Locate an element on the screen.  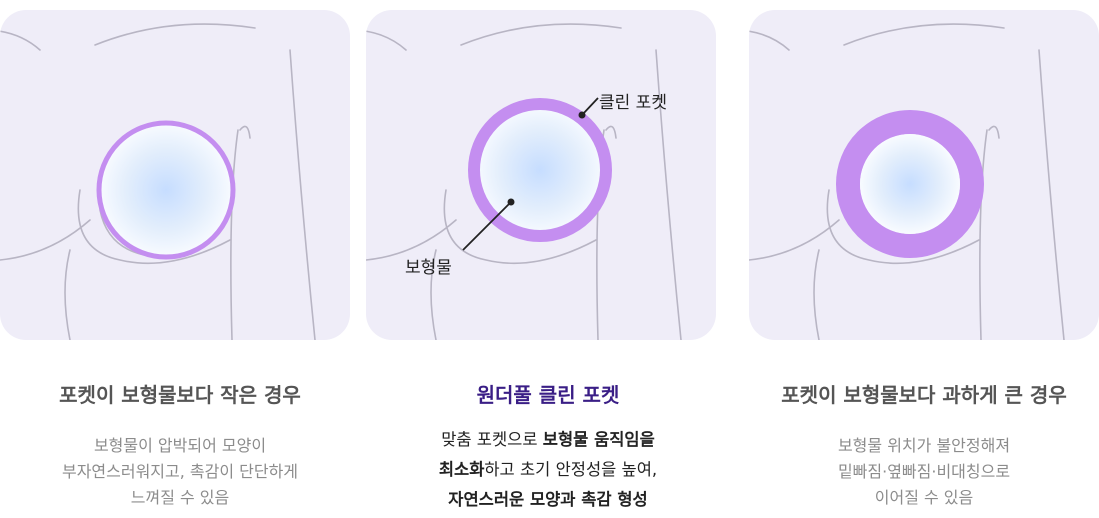
pocket-leader-line is located at coordinates (590, 106).